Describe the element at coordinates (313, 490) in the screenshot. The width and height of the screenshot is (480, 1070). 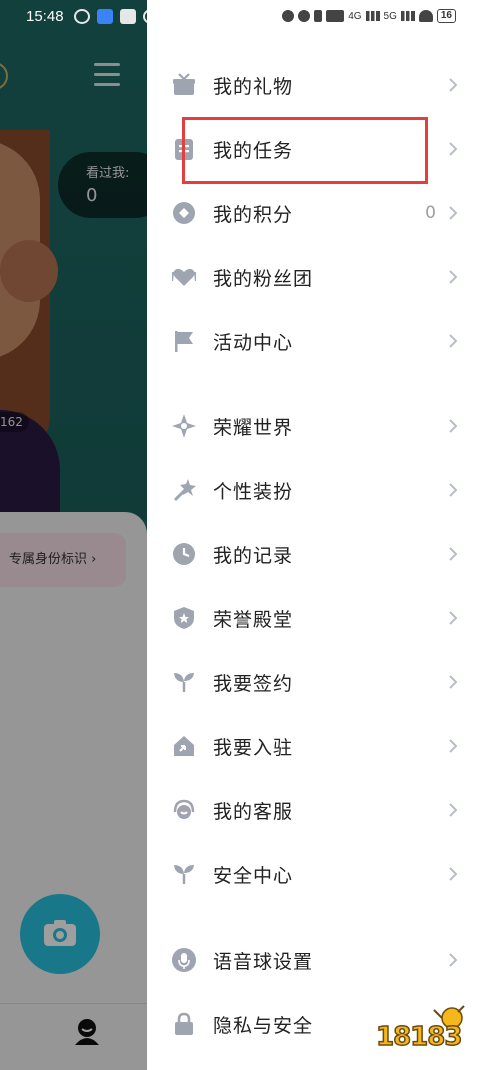
I see `menu-item-6: 个性装扮` at that location.